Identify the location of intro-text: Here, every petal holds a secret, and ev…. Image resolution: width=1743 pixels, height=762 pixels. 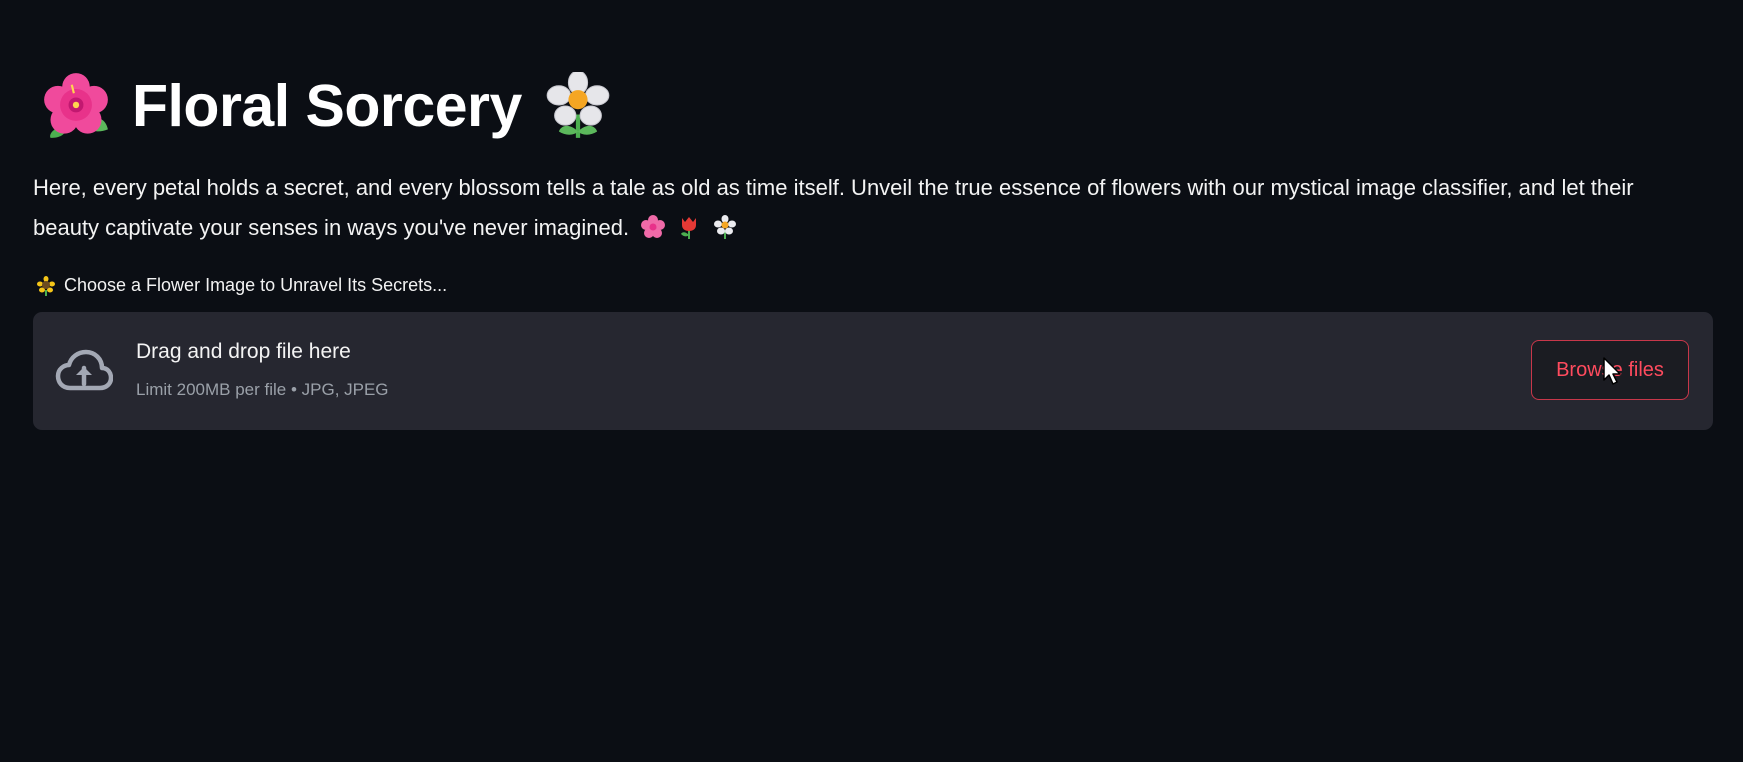
(833, 207).